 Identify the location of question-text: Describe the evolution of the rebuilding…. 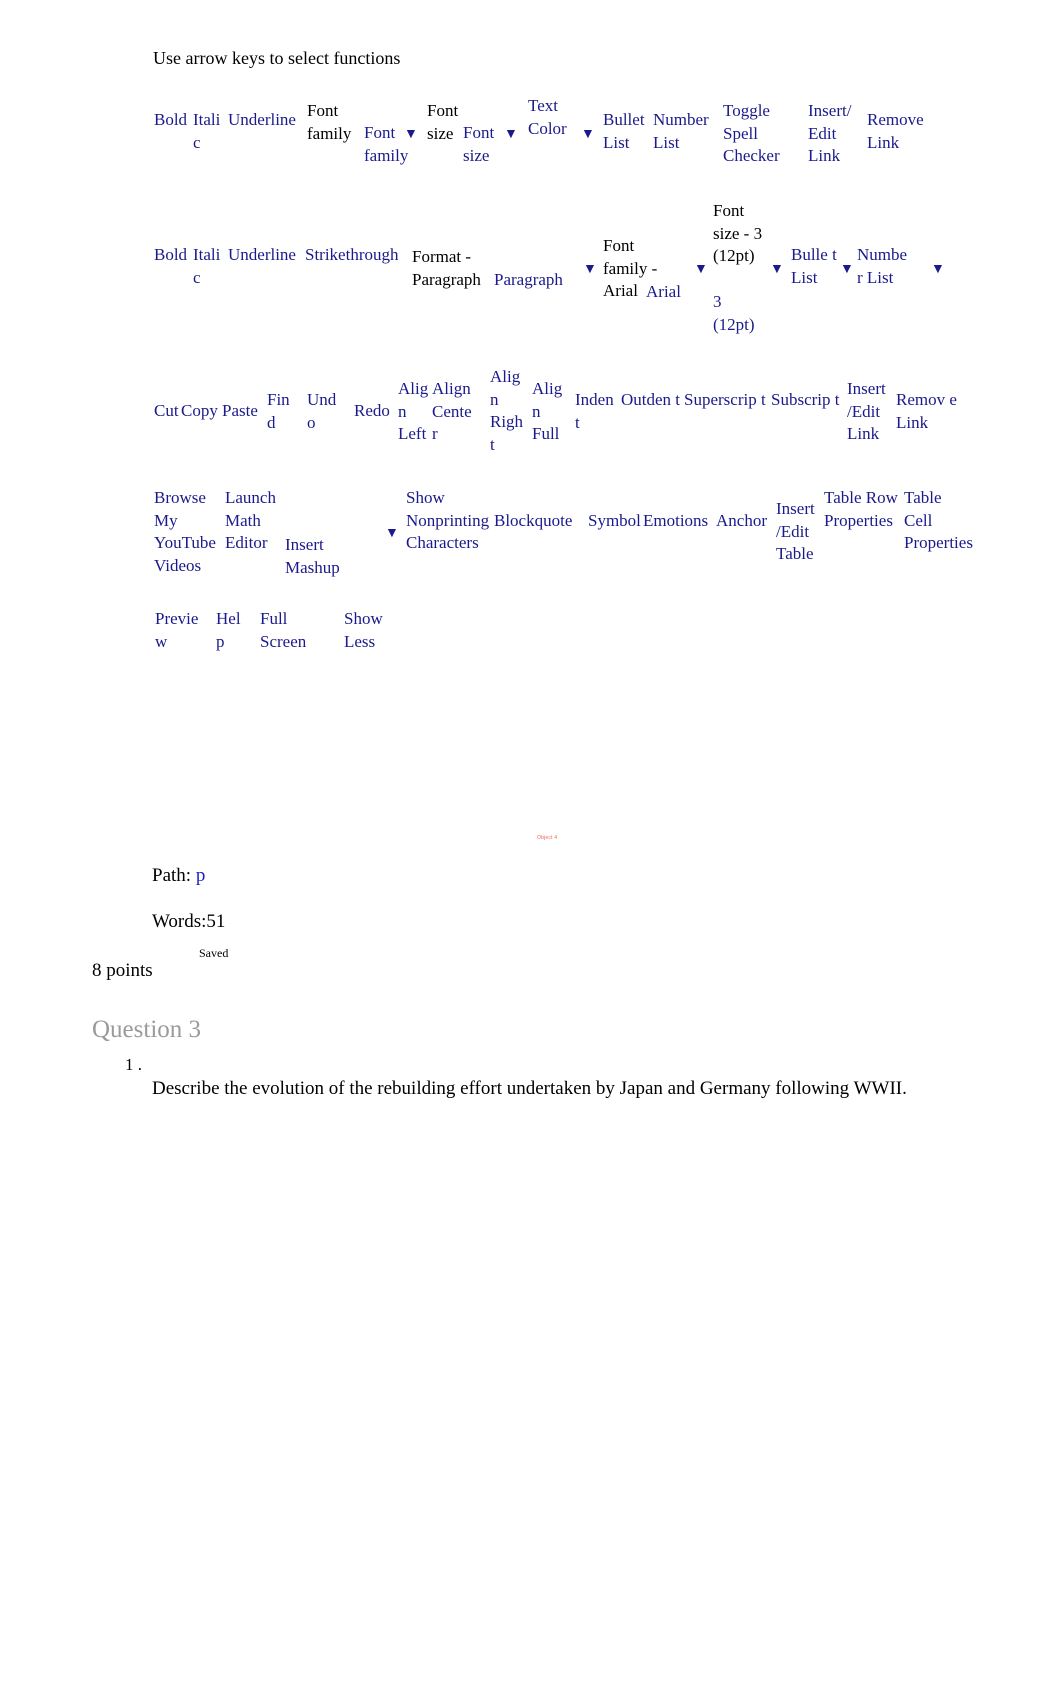
(529, 1088).